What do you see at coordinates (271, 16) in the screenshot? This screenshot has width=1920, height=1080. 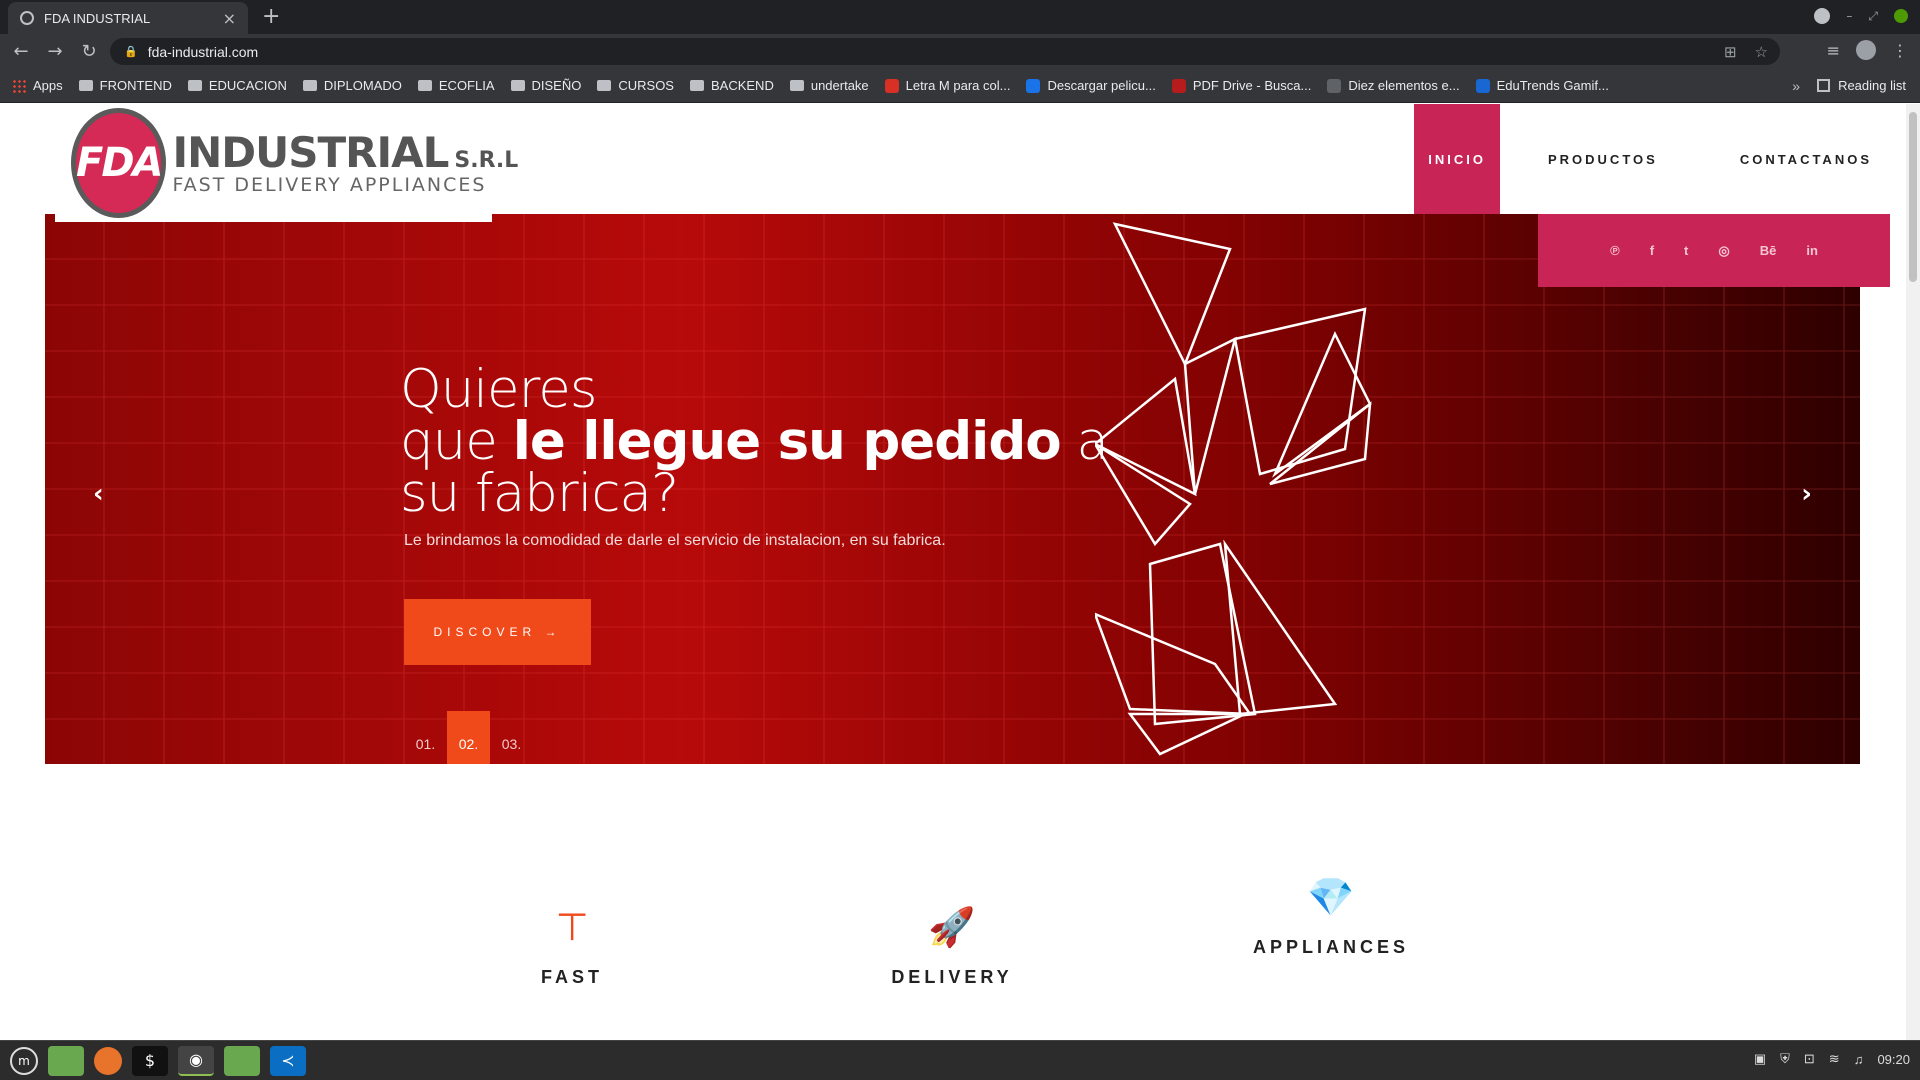 I see `new-tab-button: +` at bounding box center [271, 16].